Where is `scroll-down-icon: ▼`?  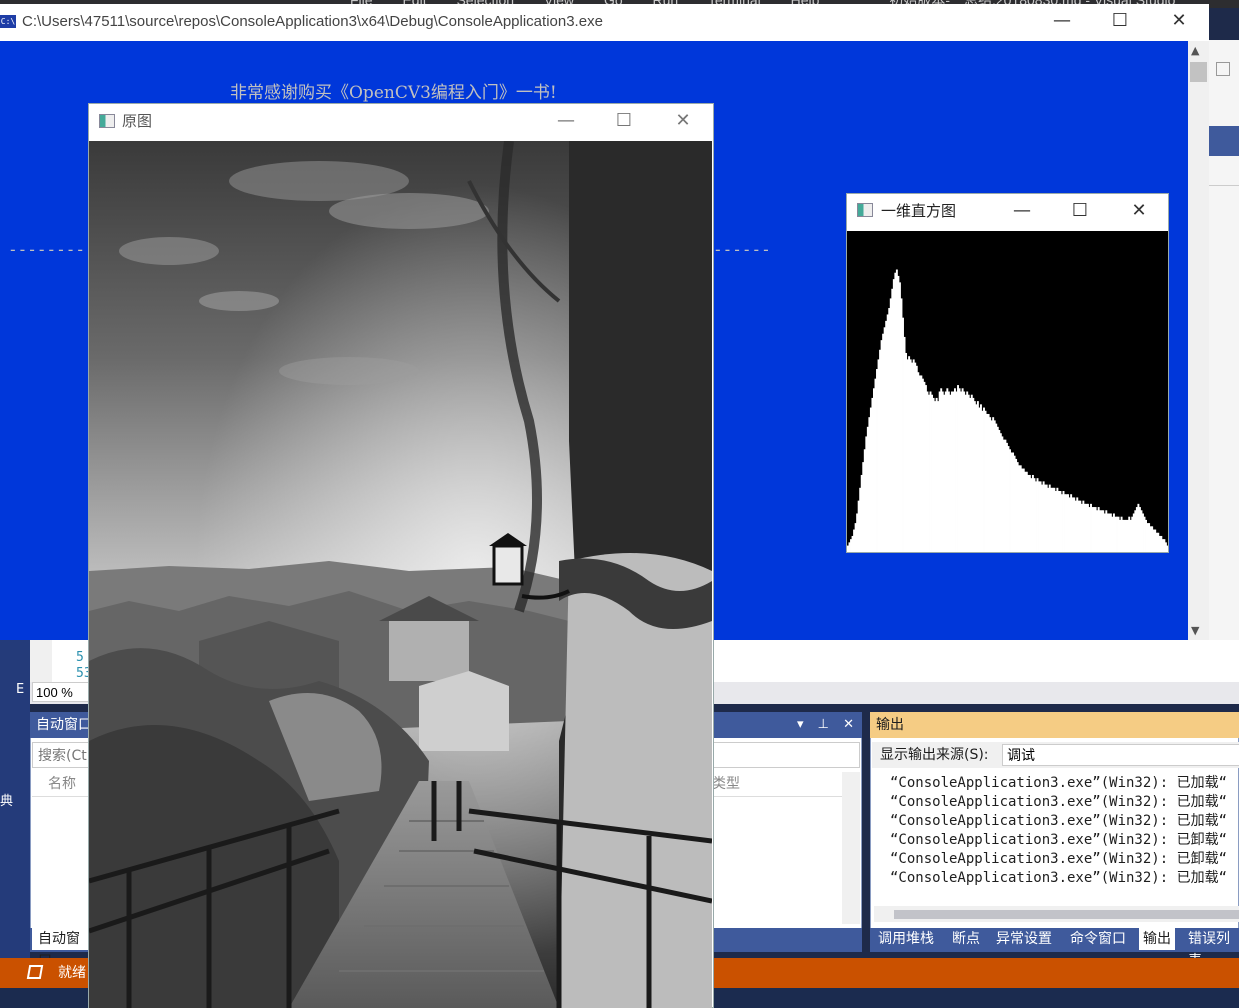
scroll-down-icon: ▼ is located at coordinates (1195, 630).